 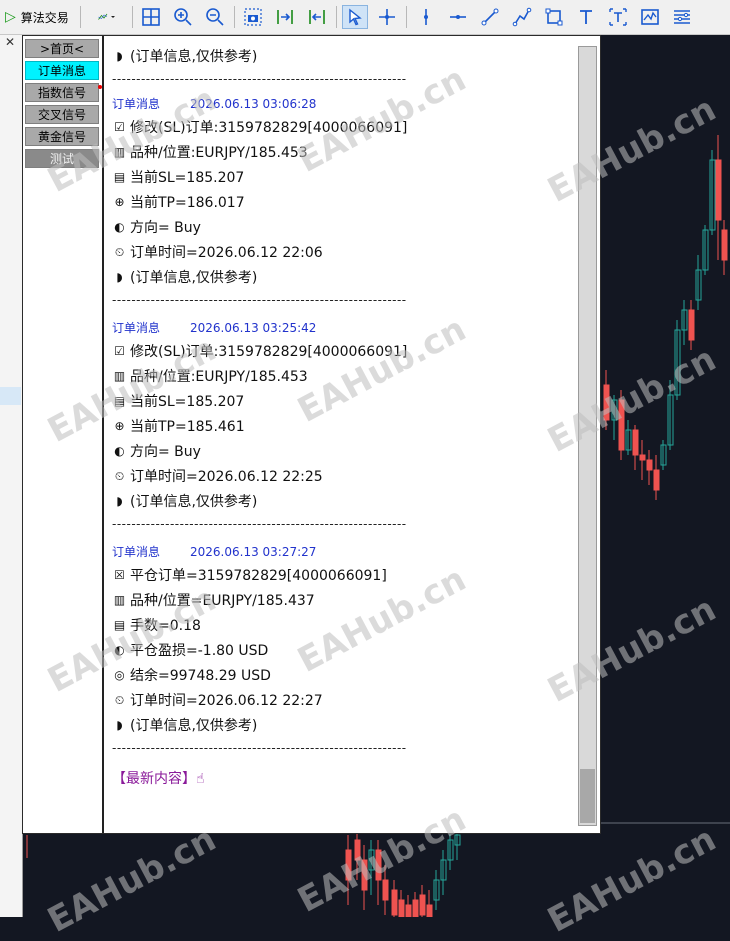 I want to click on nav-button-label: 测试, so click(x=61, y=159).